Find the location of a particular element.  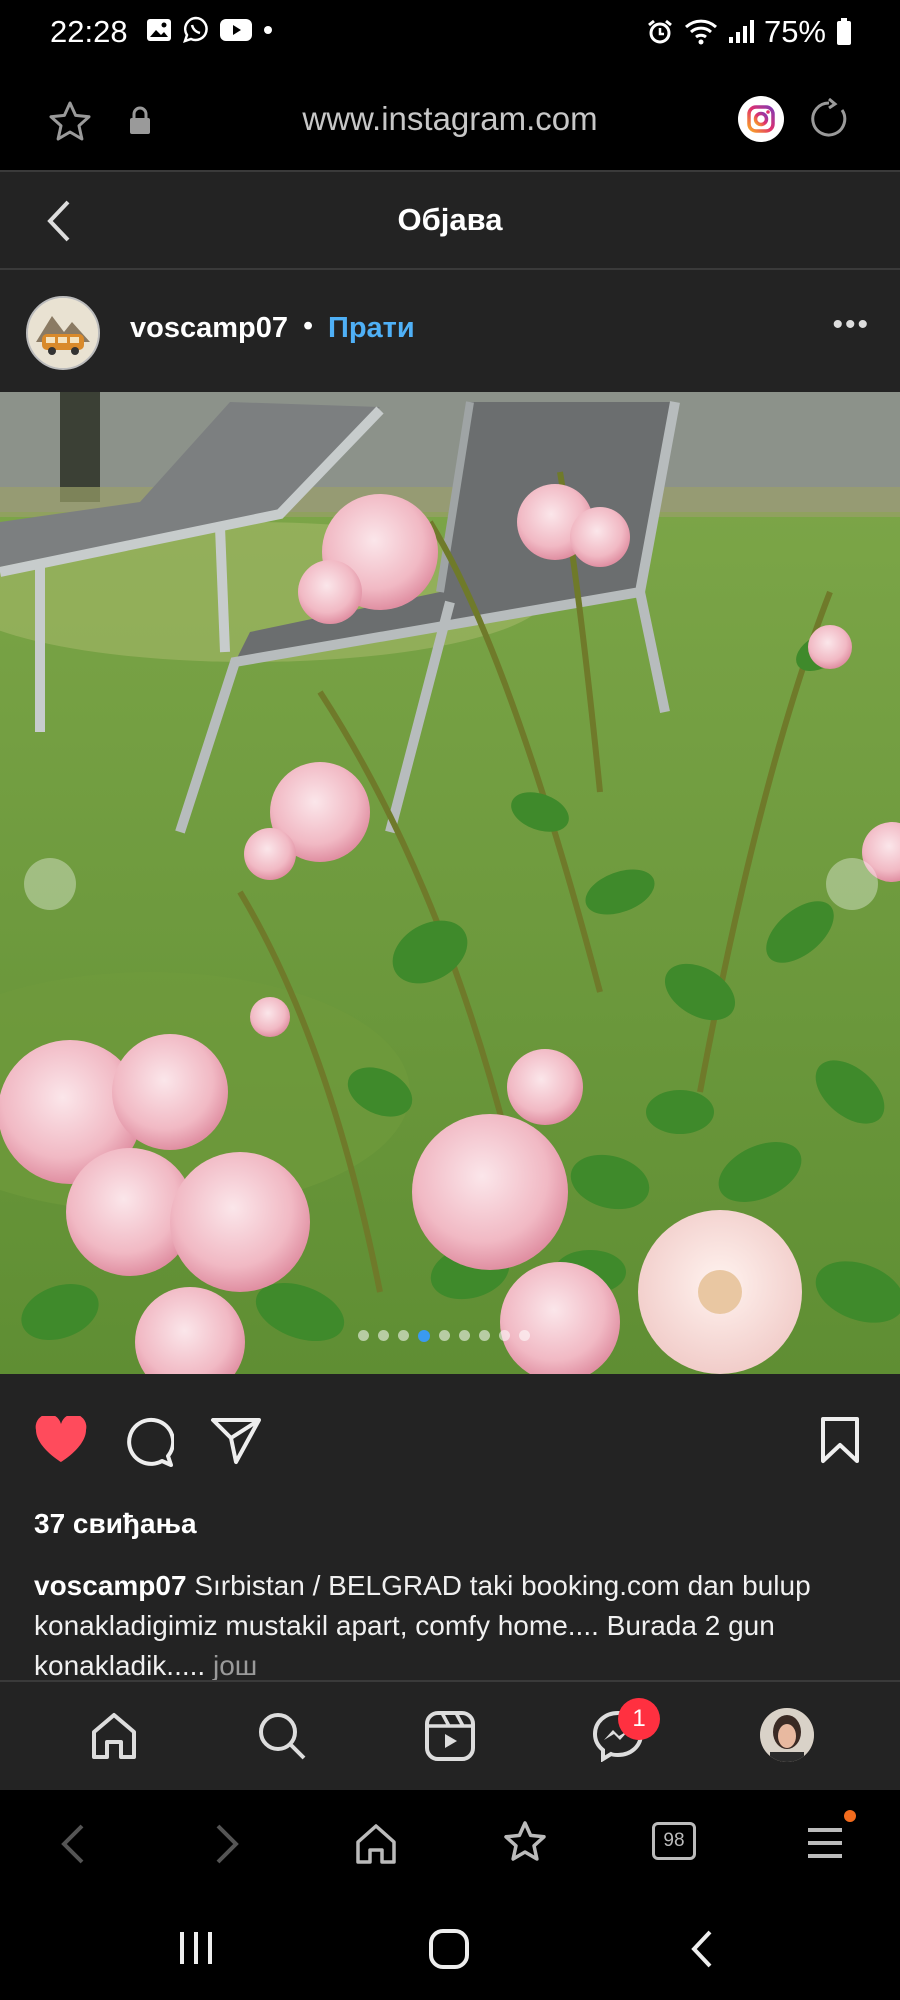

notification-icons is located at coordinates (210, 30).